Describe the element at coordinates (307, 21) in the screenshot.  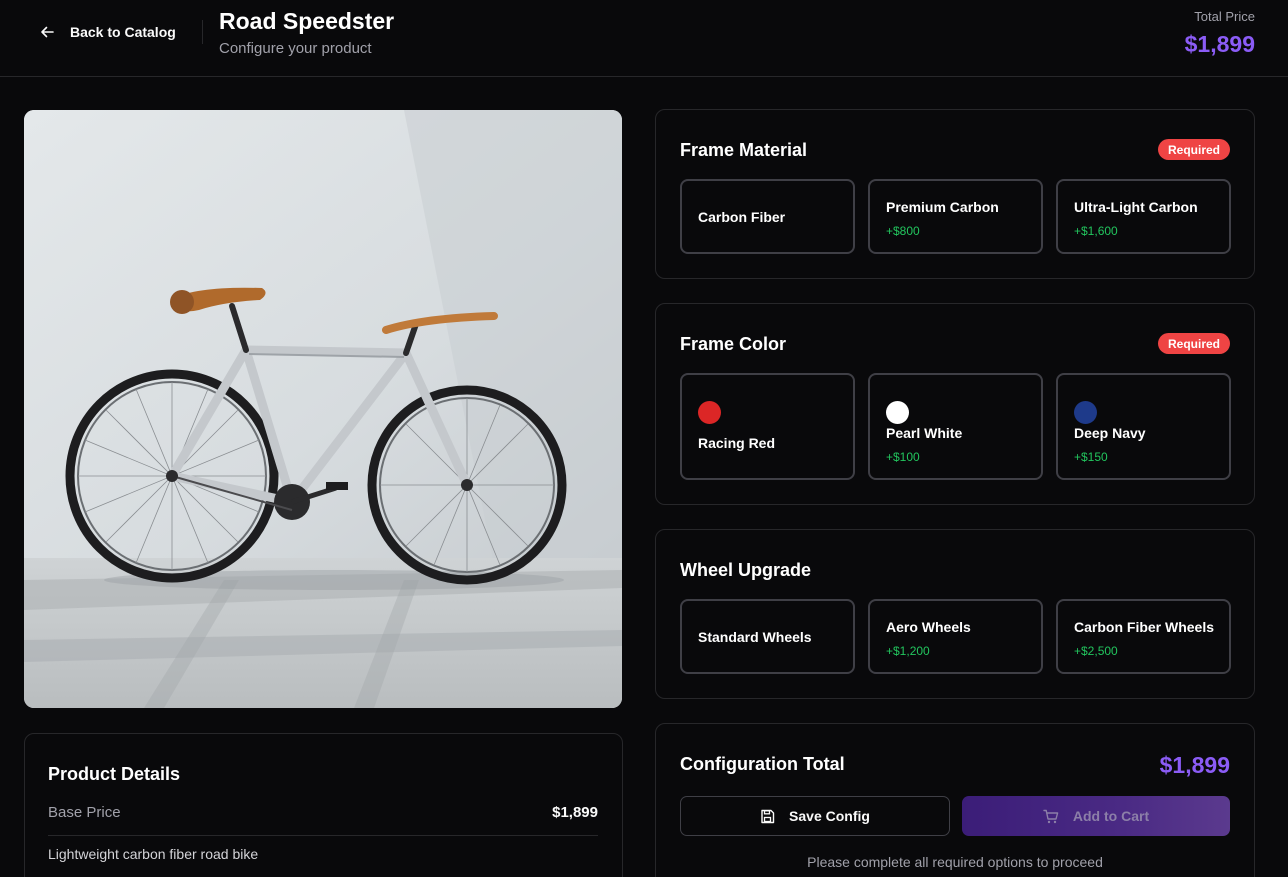
I see `page-title: Road Speedster` at that location.